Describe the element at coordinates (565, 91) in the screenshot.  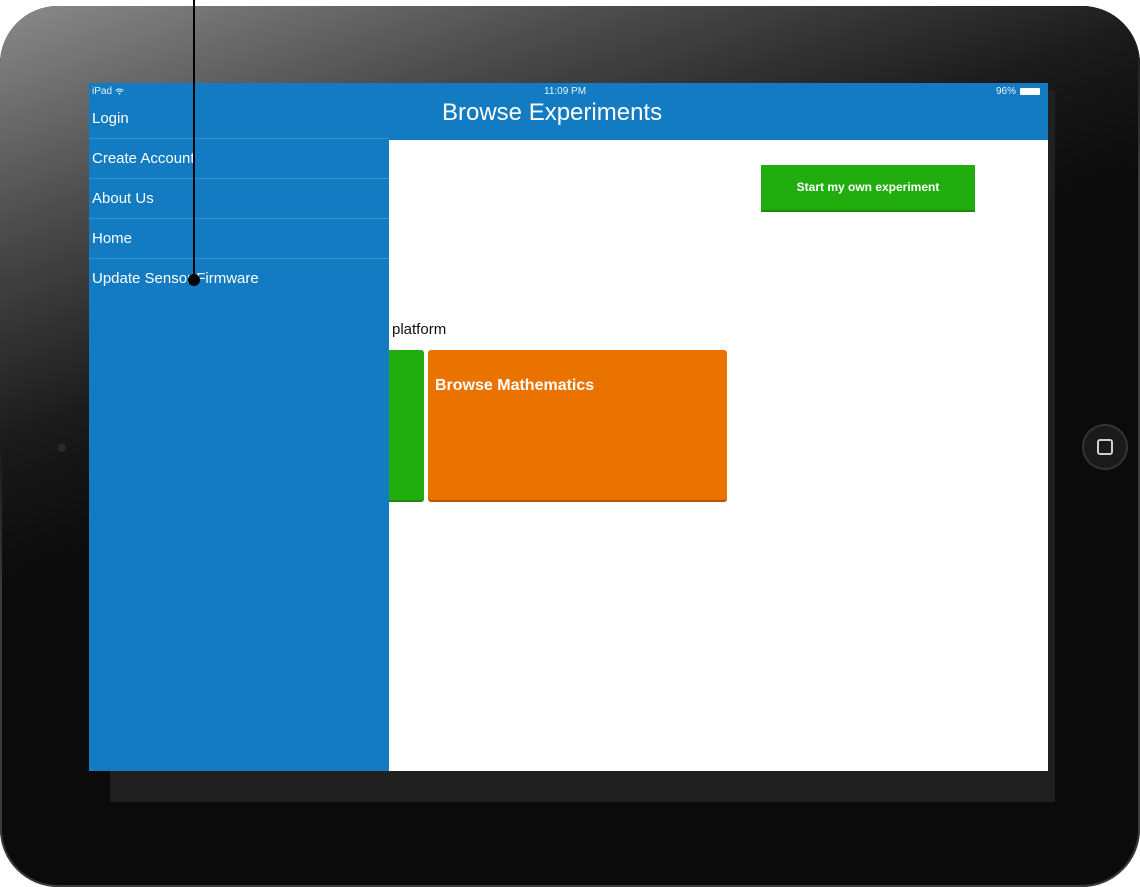
I see `status-time: 11:09 PM` at that location.